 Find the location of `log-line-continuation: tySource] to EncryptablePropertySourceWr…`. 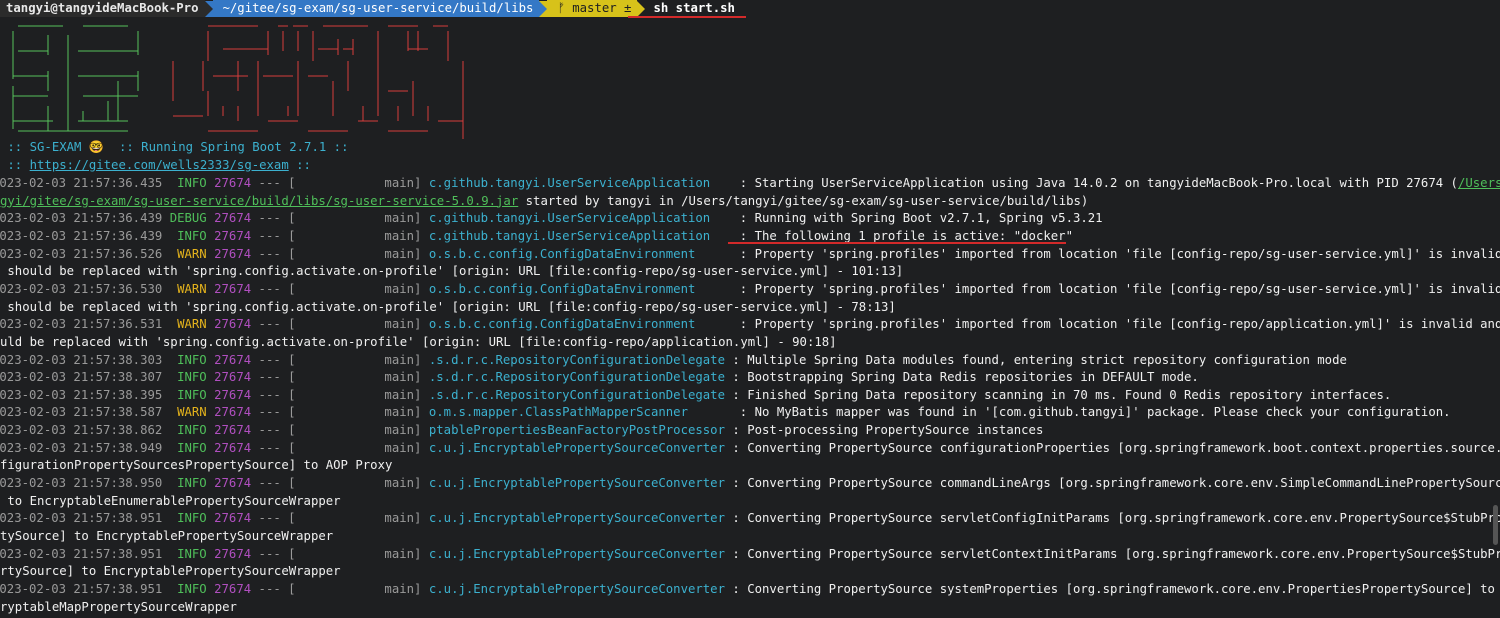

log-line-continuation: tySource] to EncryptablePropertySourceWr… is located at coordinates (166, 537).